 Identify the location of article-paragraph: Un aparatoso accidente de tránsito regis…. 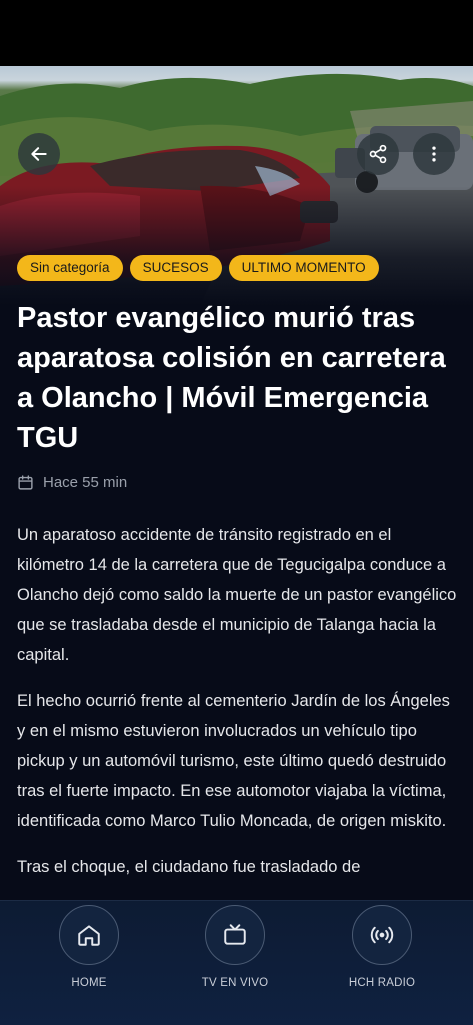
(237, 595).